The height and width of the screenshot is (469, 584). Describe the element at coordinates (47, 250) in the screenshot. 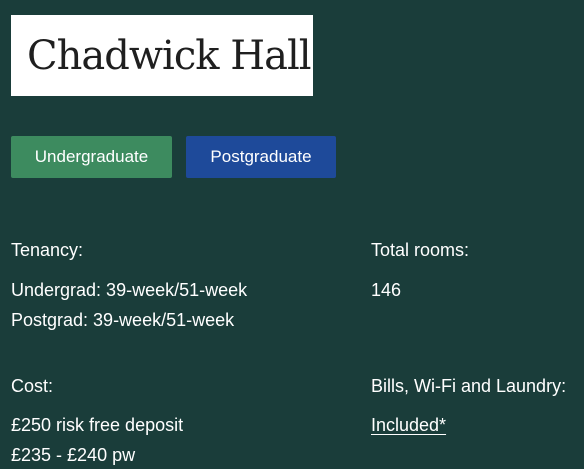

I see `tenancy-label: Tenancy:` at that location.